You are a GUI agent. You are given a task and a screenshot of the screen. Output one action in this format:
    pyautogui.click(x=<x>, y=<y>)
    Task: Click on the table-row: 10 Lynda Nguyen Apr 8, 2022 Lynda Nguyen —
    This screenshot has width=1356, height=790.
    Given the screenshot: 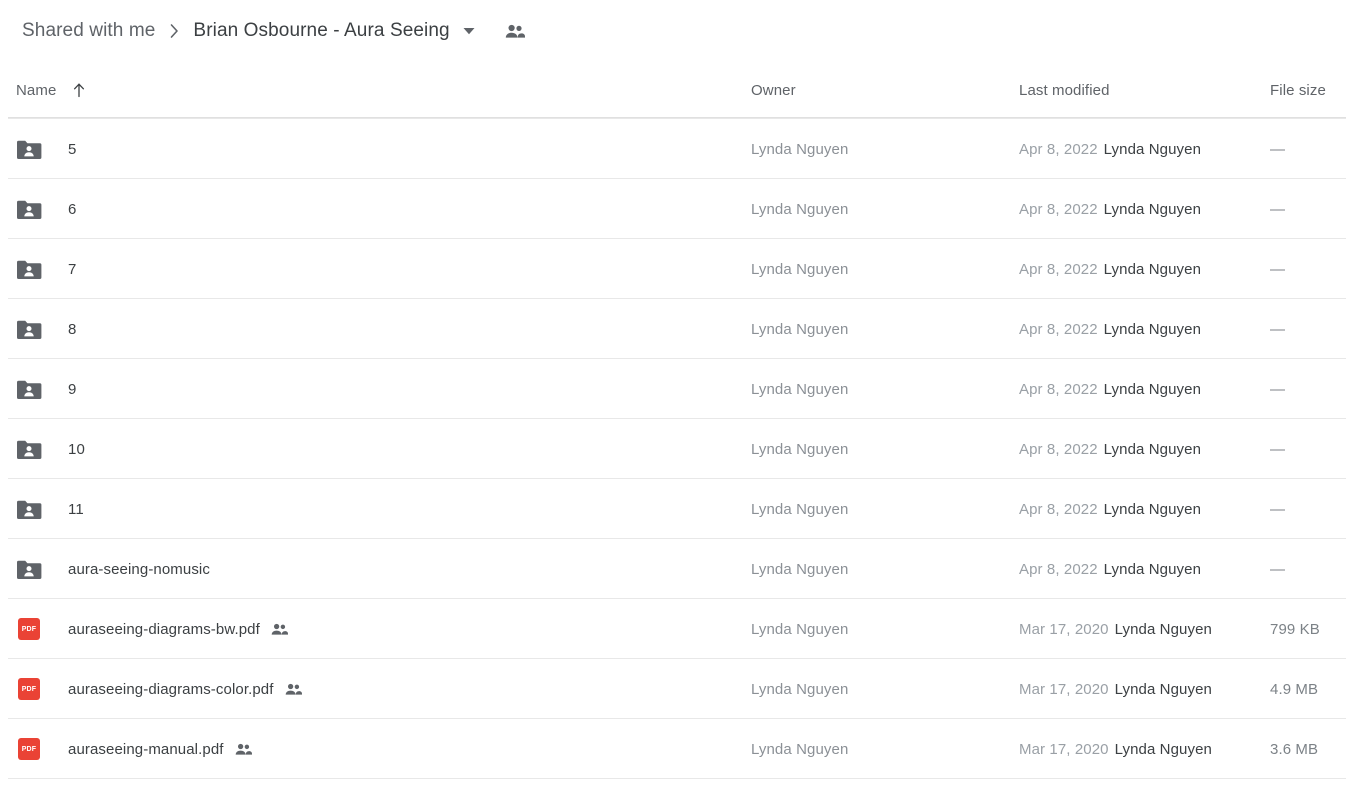 What is the action you would take?
    pyautogui.click(x=677, y=449)
    